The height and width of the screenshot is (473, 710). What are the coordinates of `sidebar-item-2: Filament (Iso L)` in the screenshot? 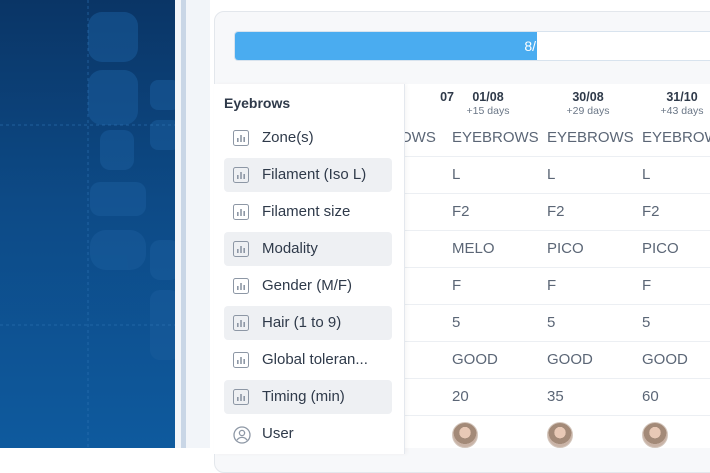 It's located at (308, 175).